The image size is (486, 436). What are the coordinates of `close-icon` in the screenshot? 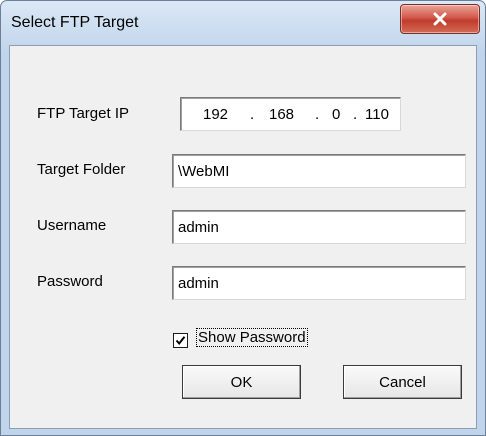 It's located at (440, 19).